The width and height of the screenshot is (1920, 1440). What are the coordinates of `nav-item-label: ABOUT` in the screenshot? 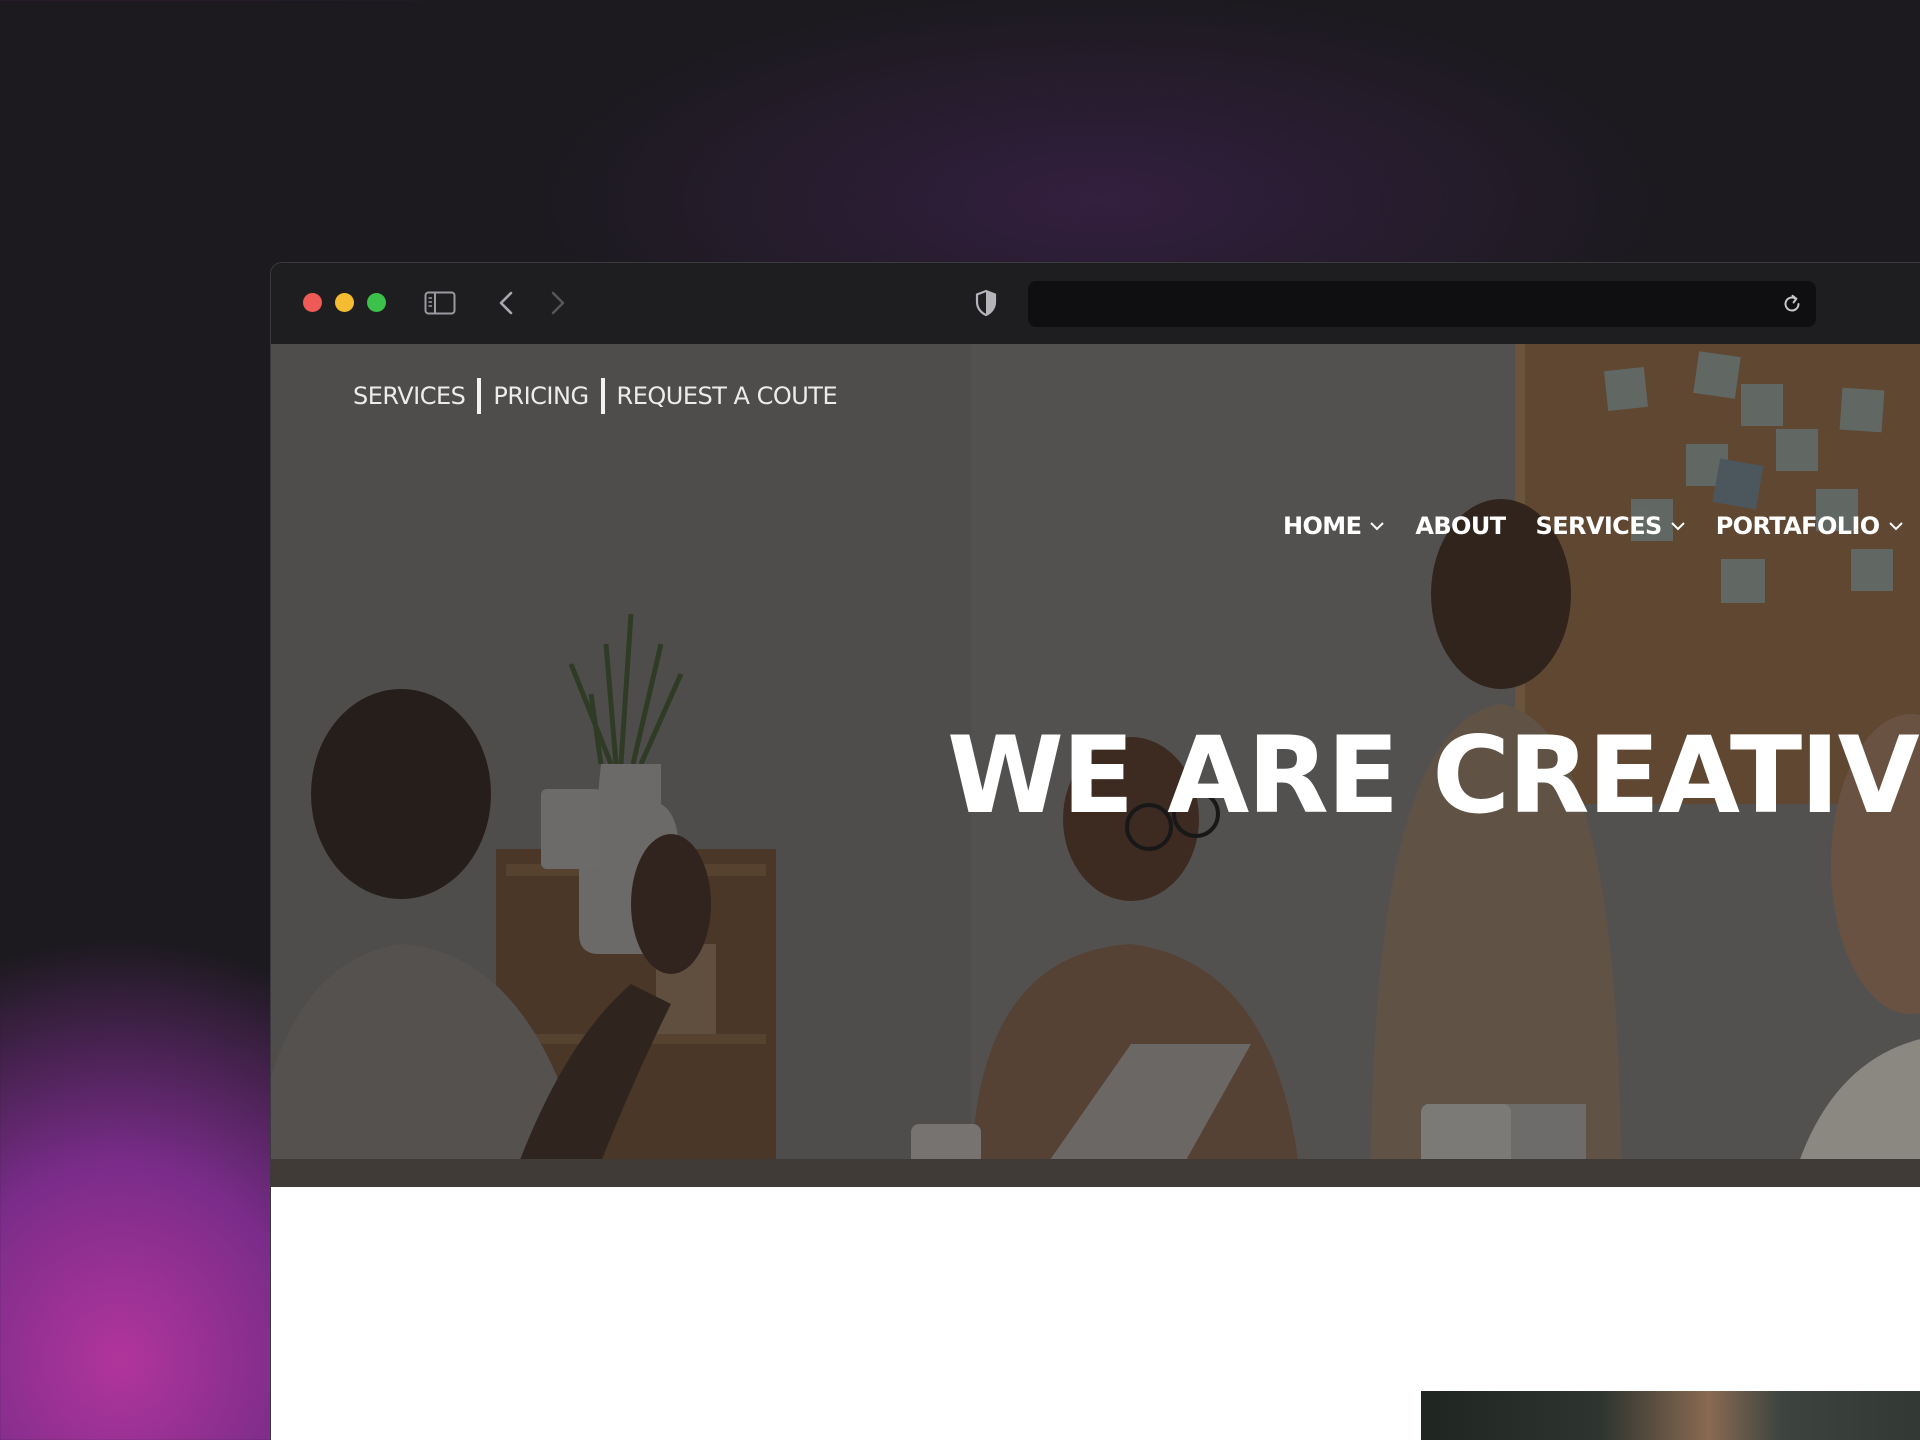 It's located at (1460, 526).